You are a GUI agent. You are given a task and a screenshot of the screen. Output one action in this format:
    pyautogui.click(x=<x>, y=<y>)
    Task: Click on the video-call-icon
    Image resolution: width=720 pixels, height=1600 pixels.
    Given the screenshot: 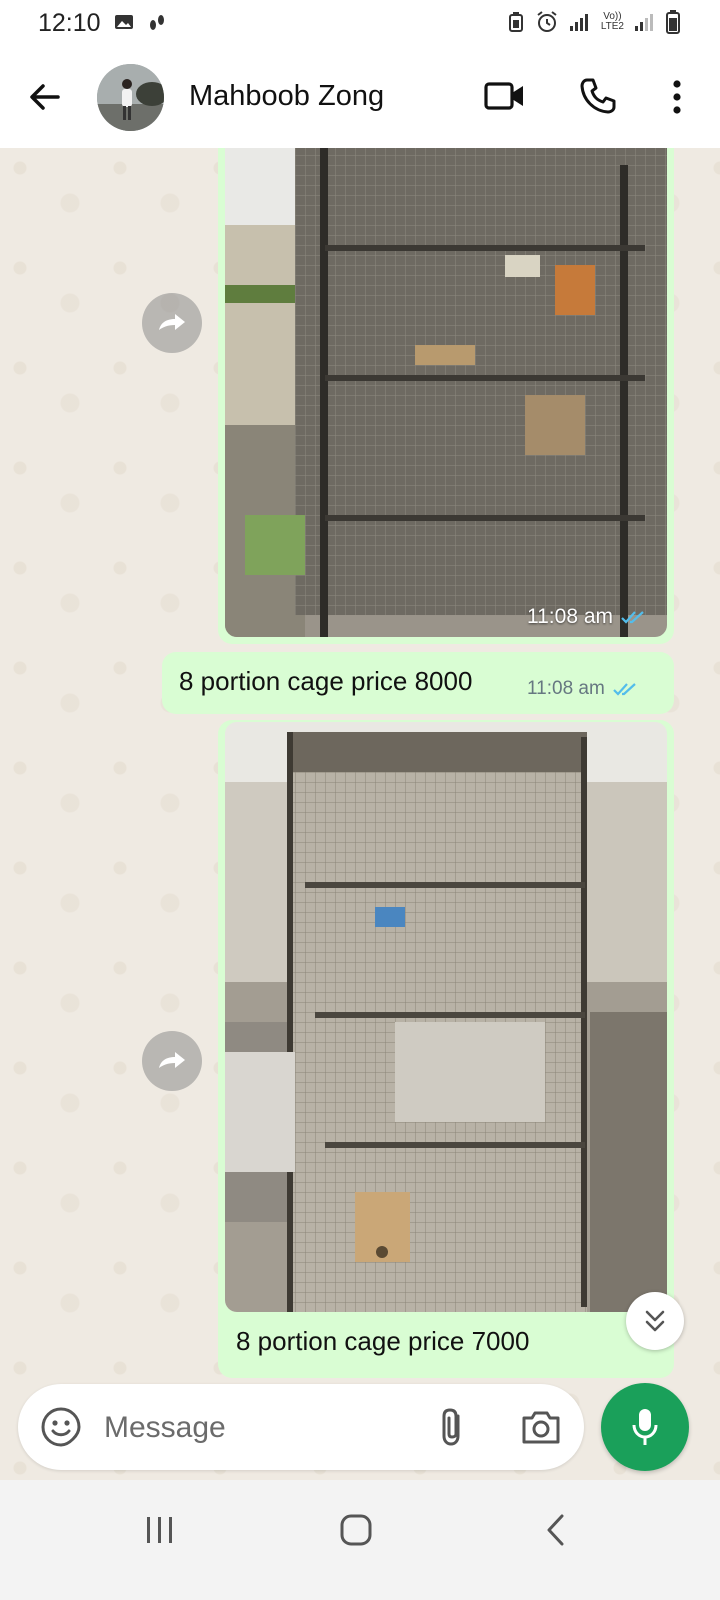 What is the action you would take?
    pyautogui.click(x=505, y=96)
    